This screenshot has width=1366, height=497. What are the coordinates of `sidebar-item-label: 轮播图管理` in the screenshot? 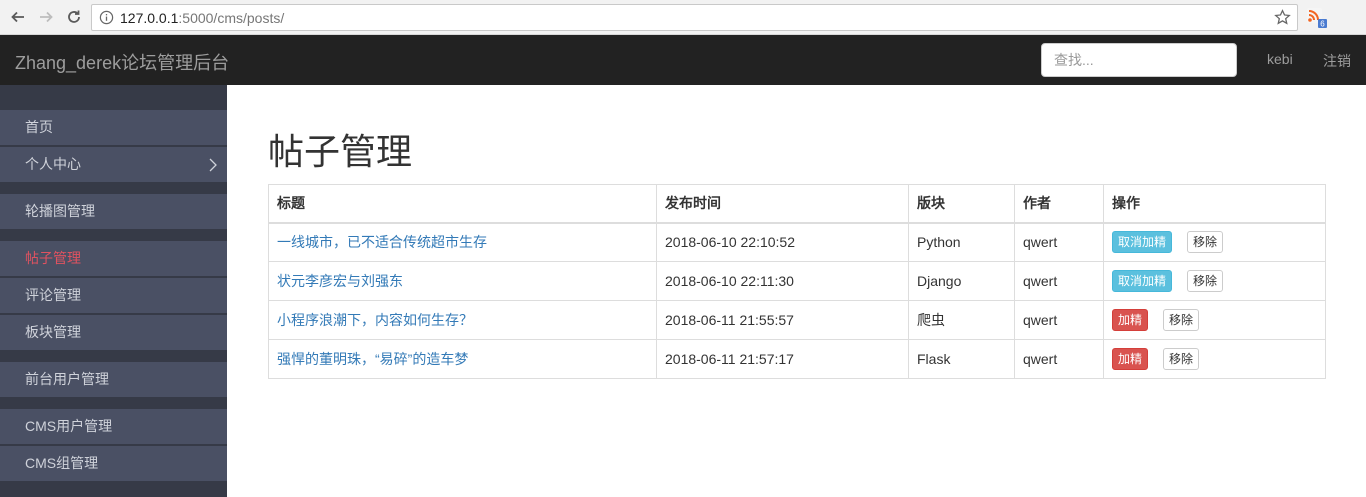 It's located at (60, 211).